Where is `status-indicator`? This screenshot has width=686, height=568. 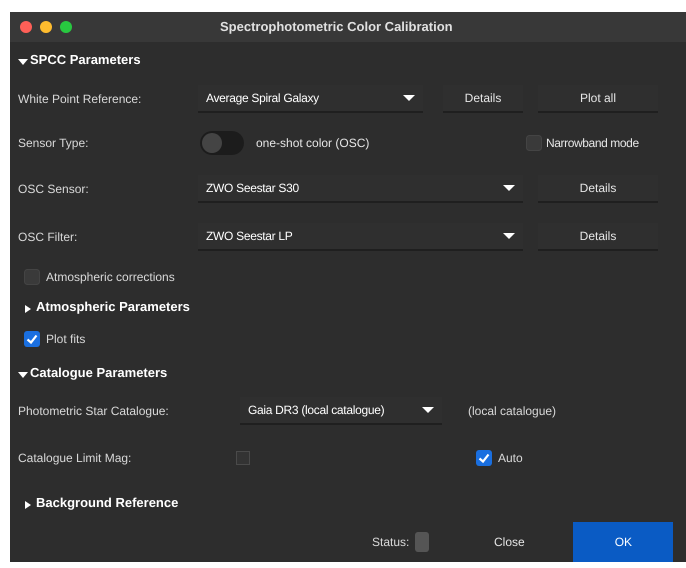 status-indicator is located at coordinates (422, 542).